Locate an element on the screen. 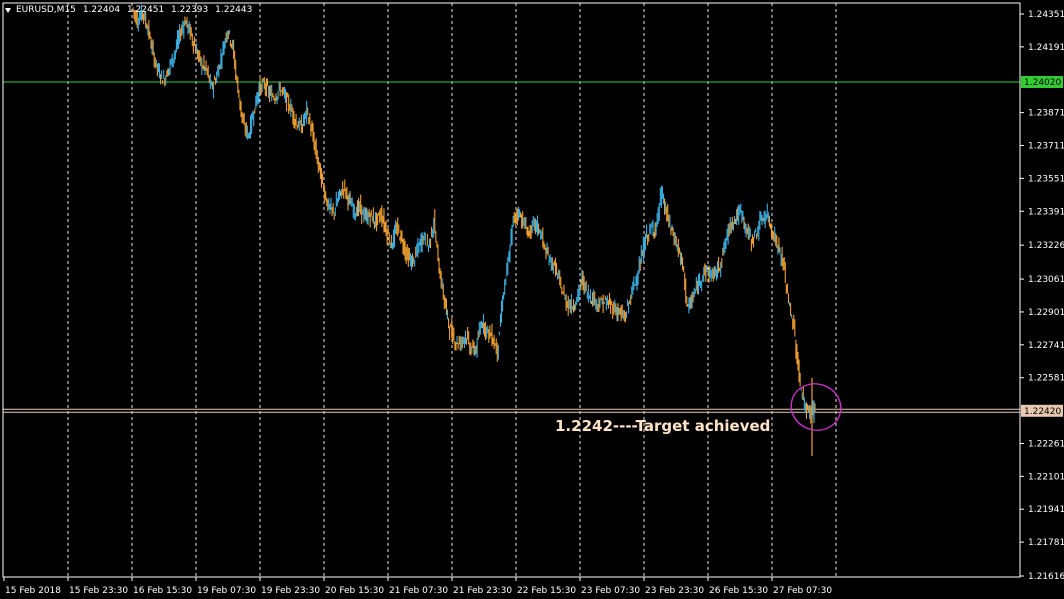 The height and width of the screenshot is (599, 1064). x-tick-label: 27 Feb 07:30 is located at coordinates (802, 591).